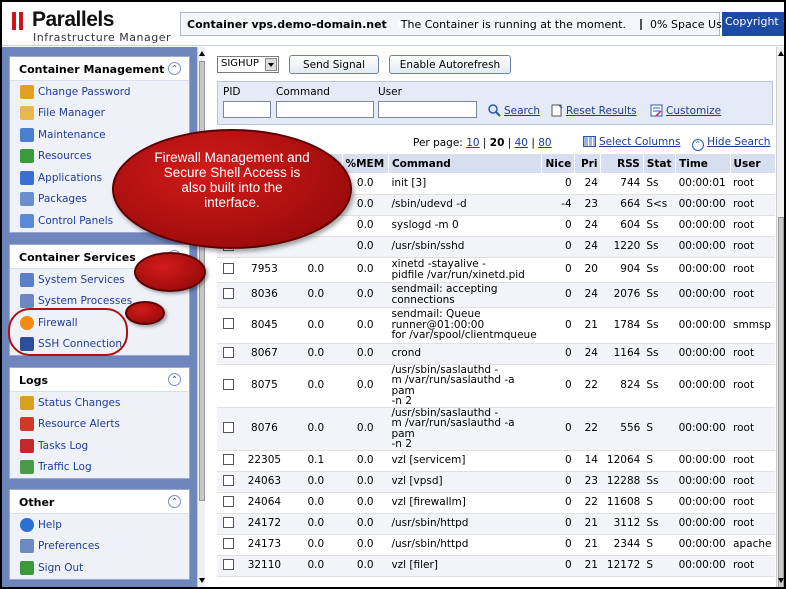 This screenshot has height=589, width=786. Describe the element at coordinates (521, 143) in the screenshot. I see `per-page-40: 40` at that location.